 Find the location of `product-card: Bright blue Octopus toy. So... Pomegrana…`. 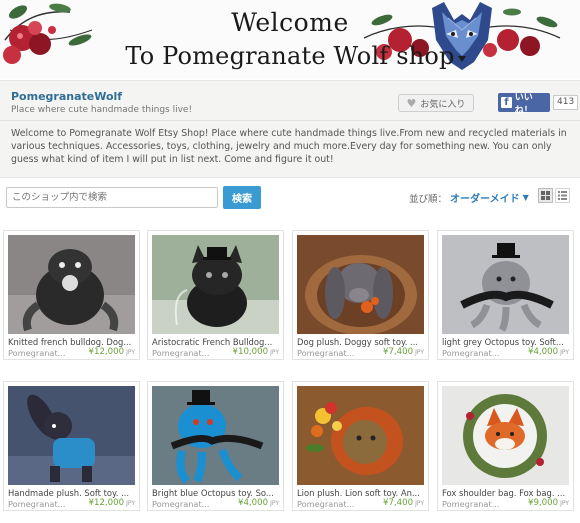

product-card: Bright blue Octopus toy. So... Pomegrana… is located at coordinates (215, 446).